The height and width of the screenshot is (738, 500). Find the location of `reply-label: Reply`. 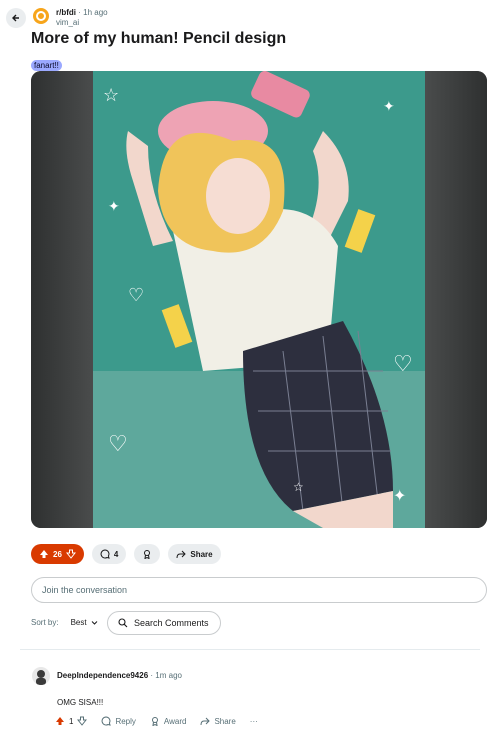

reply-label: Reply is located at coordinates (125, 721).